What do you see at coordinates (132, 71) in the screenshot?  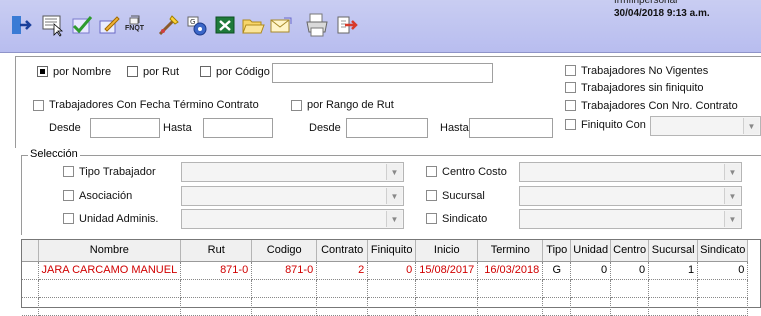 I see `radio-por-rut` at bounding box center [132, 71].